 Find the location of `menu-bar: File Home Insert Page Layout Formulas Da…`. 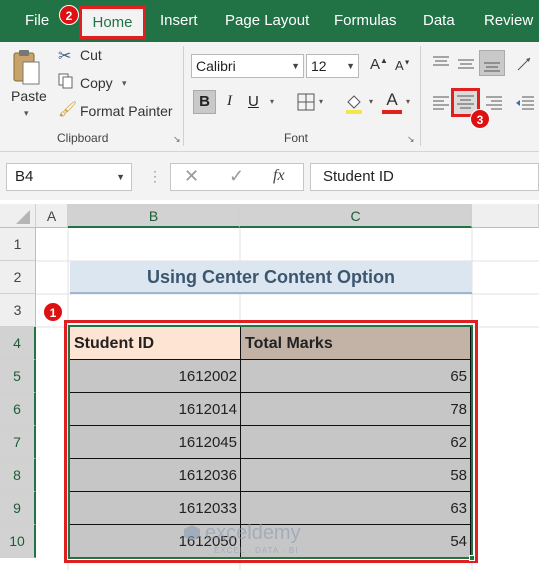

menu-bar: File Home Insert Page Layout Formulas Da… is located at coordinates (269, 21).